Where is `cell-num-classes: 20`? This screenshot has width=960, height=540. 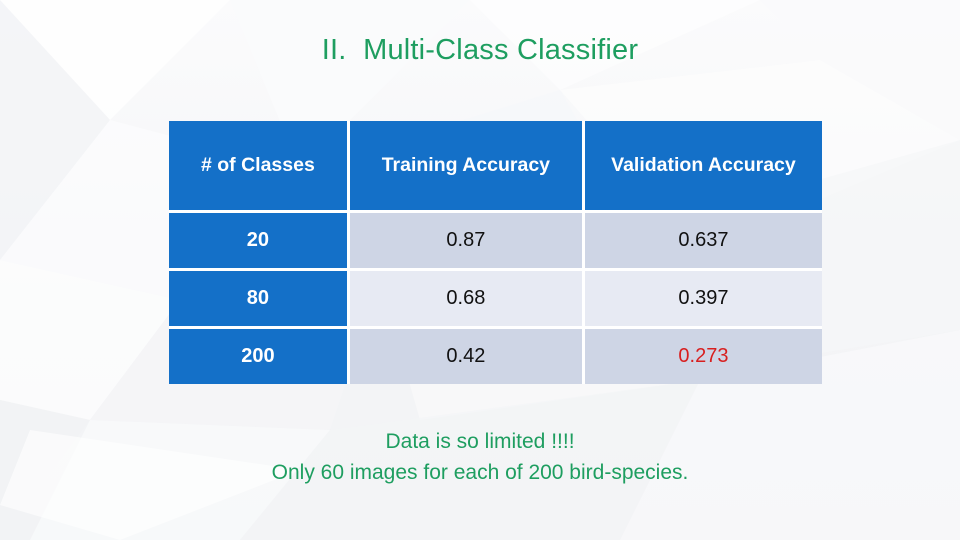 cell-num-classes: 20 is located at coordinates (259, 242).